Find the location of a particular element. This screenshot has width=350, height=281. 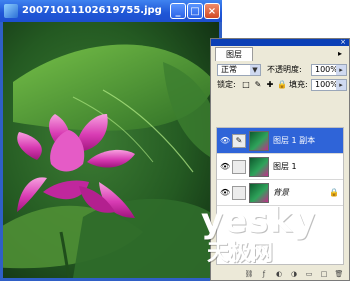

window-titlebar: 20071011102619755.jpg @ 10... _ □ × is located at coordinates (111, 11).